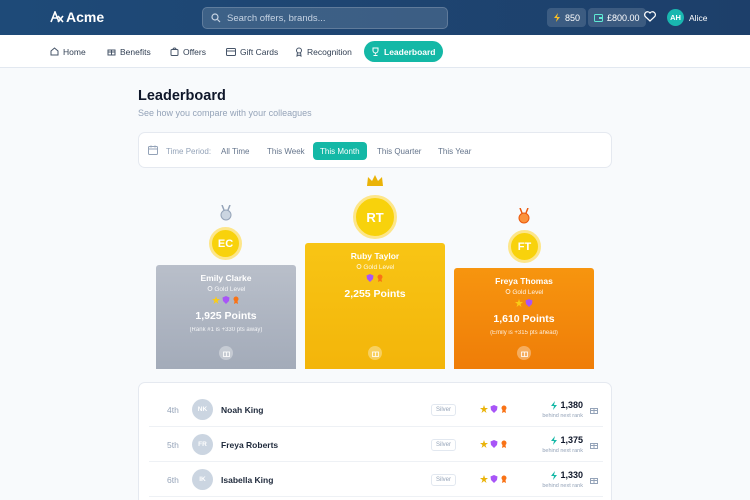 This screenshot has width=750, height=500. I want to click on brand-logo: Acme, so click(77, 17).